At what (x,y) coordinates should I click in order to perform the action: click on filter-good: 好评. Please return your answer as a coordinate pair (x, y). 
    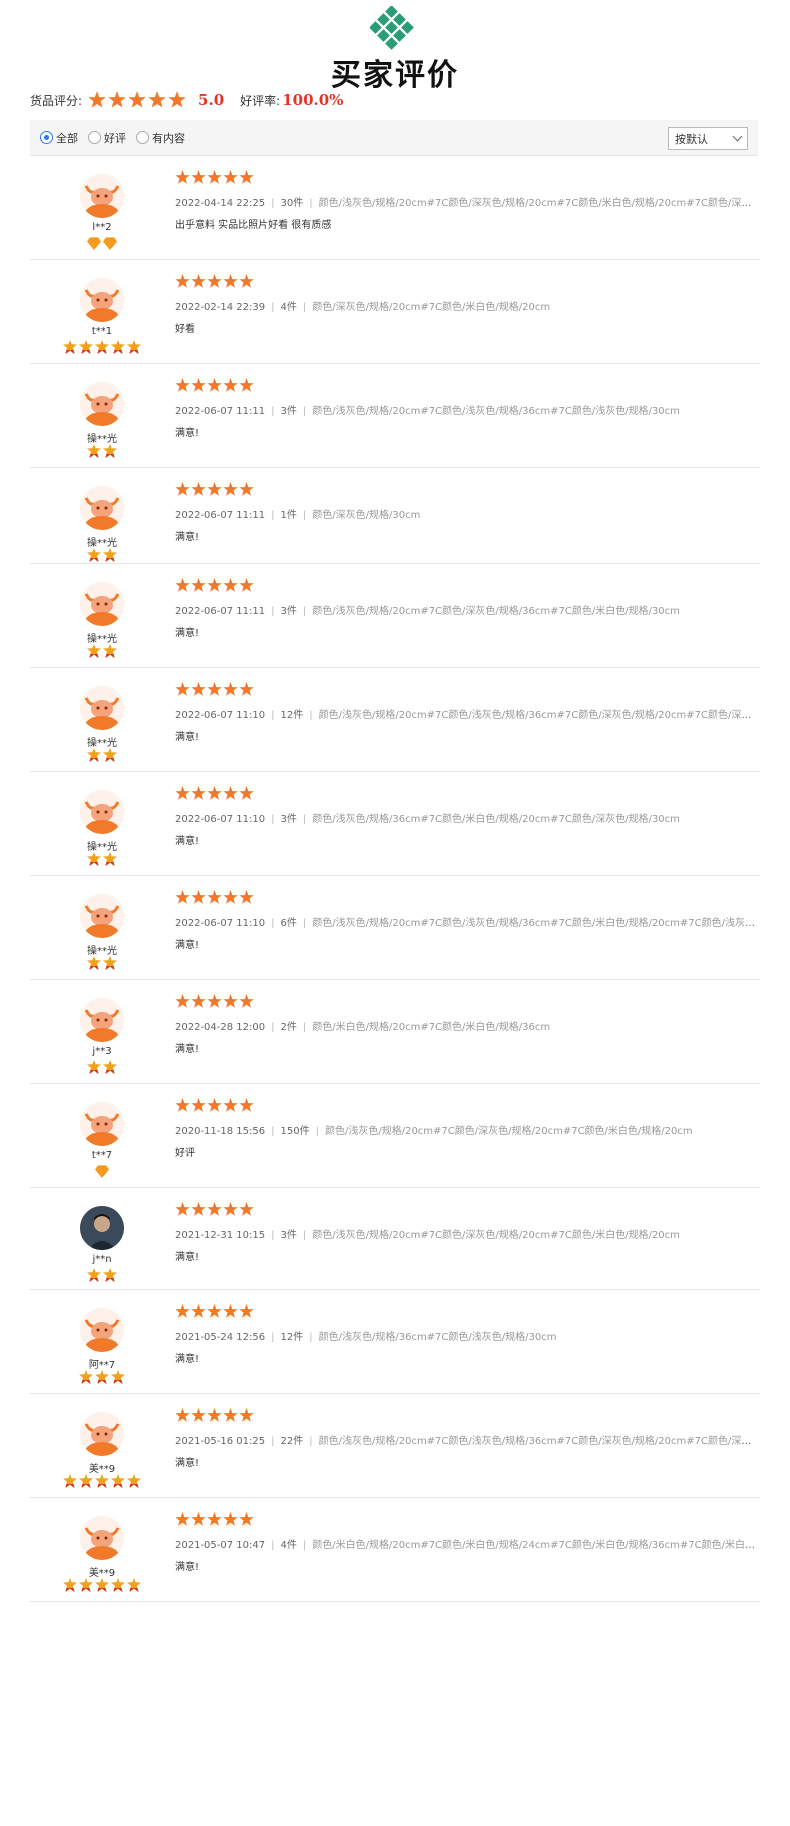
    Looking at the image, I should click on (107, 138).